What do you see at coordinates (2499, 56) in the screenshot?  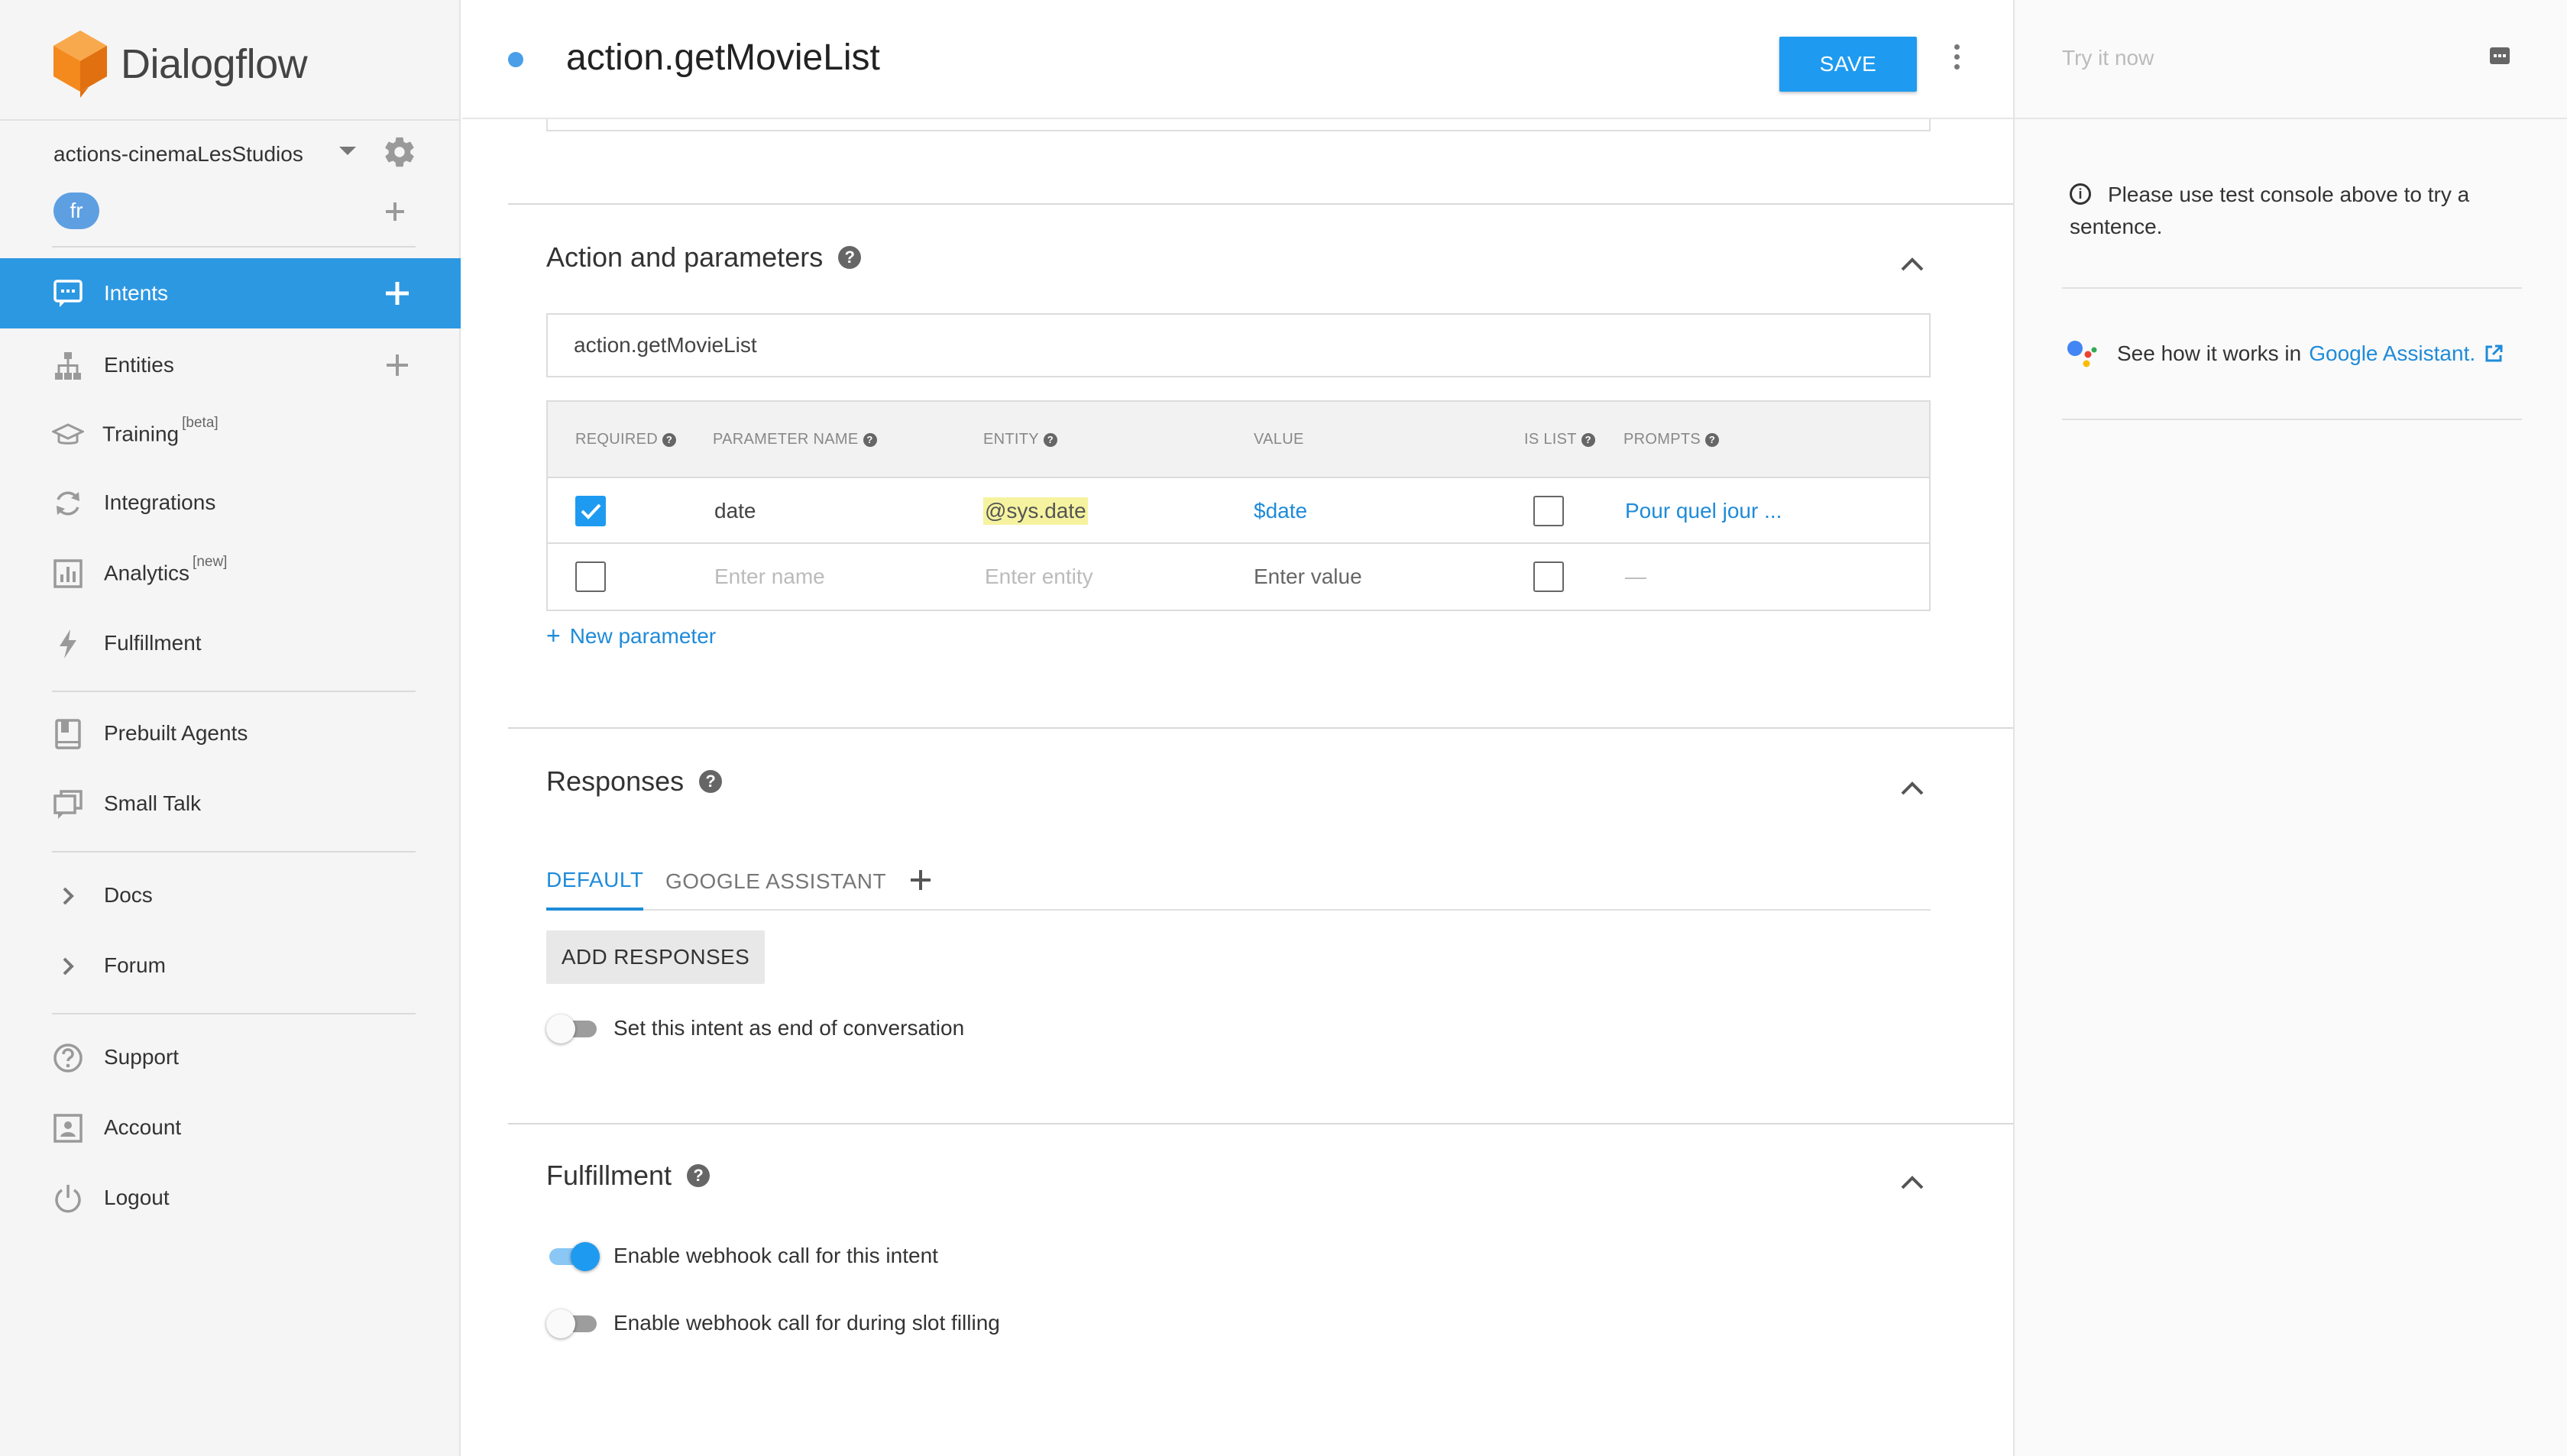 I see `keyboard-icon` at bounding box center [2499, 56].